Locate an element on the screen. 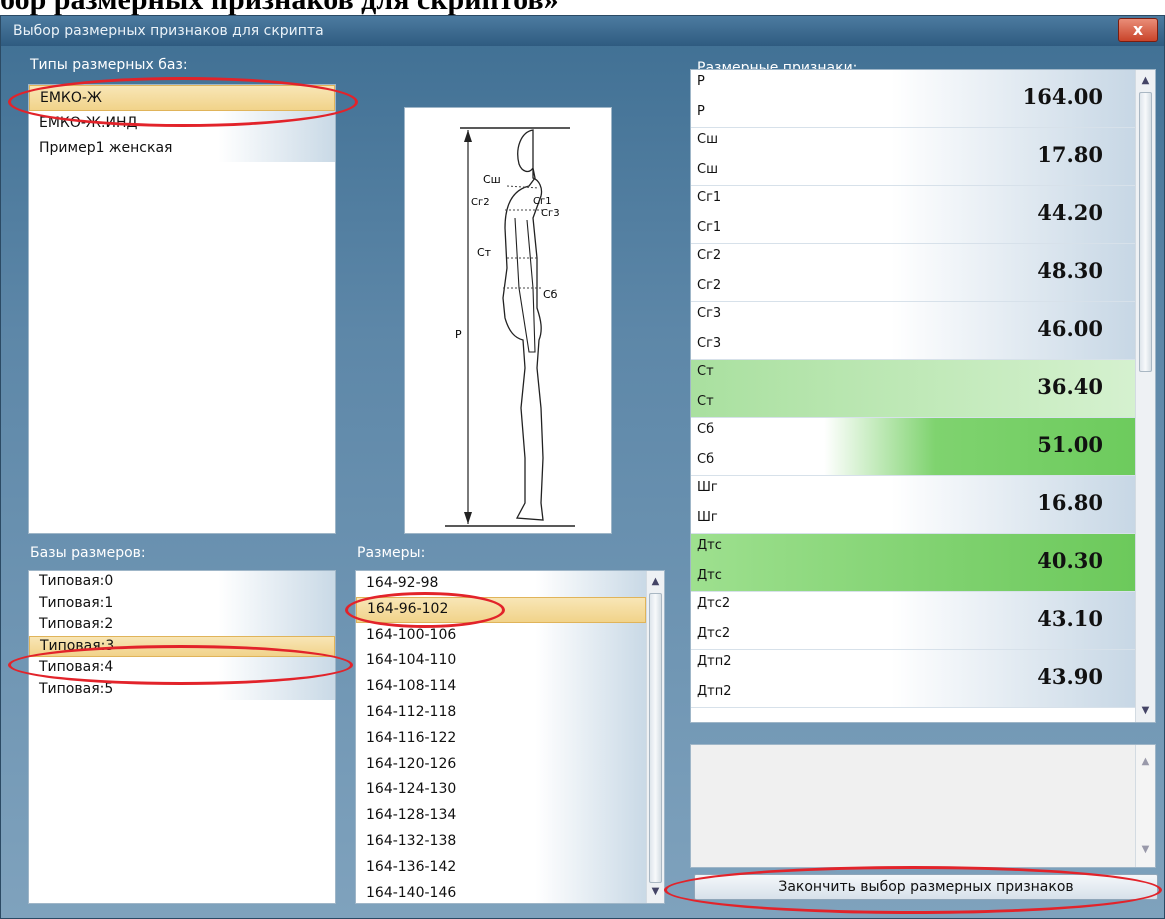 The width and height of the screenshot is (1165, 919). size-base-item: Типовая:3 is located at coordinates (182, 646).